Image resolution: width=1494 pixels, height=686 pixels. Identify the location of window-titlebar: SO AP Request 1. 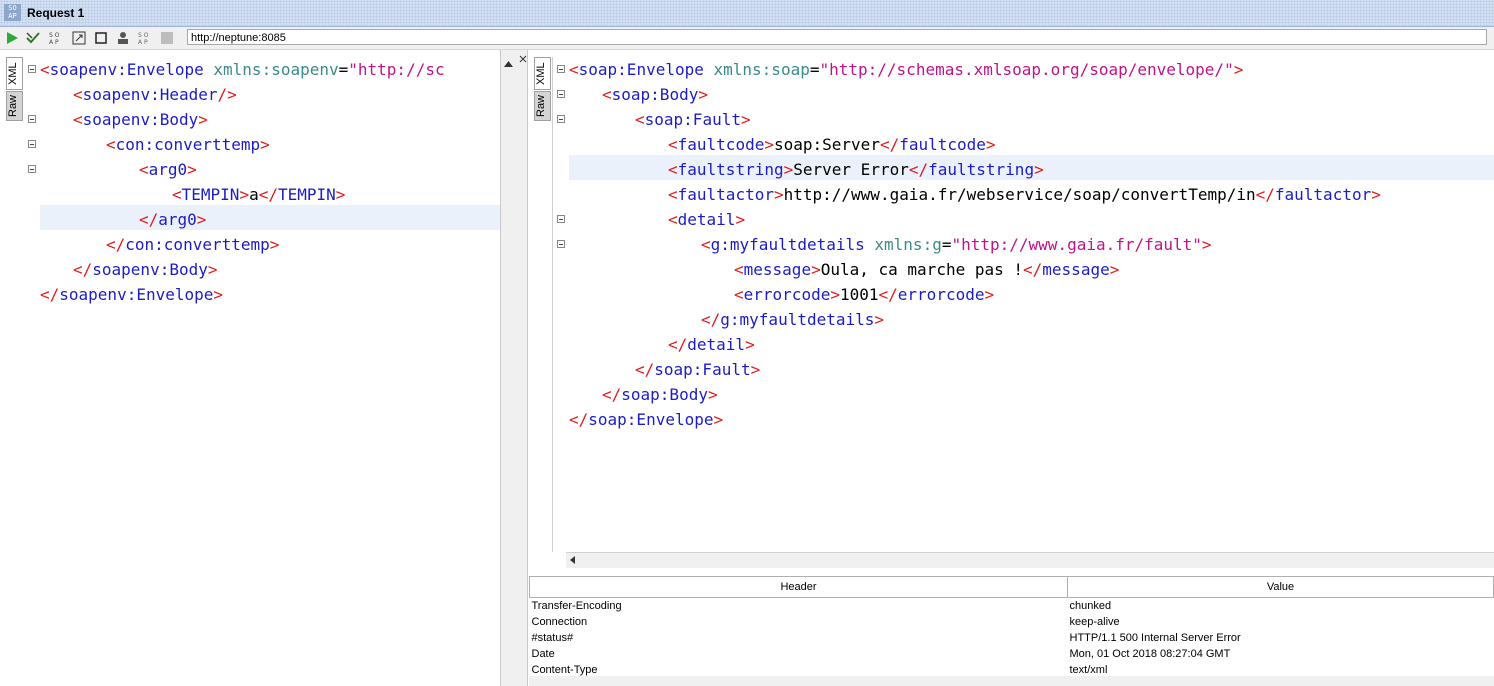
(747, 13).